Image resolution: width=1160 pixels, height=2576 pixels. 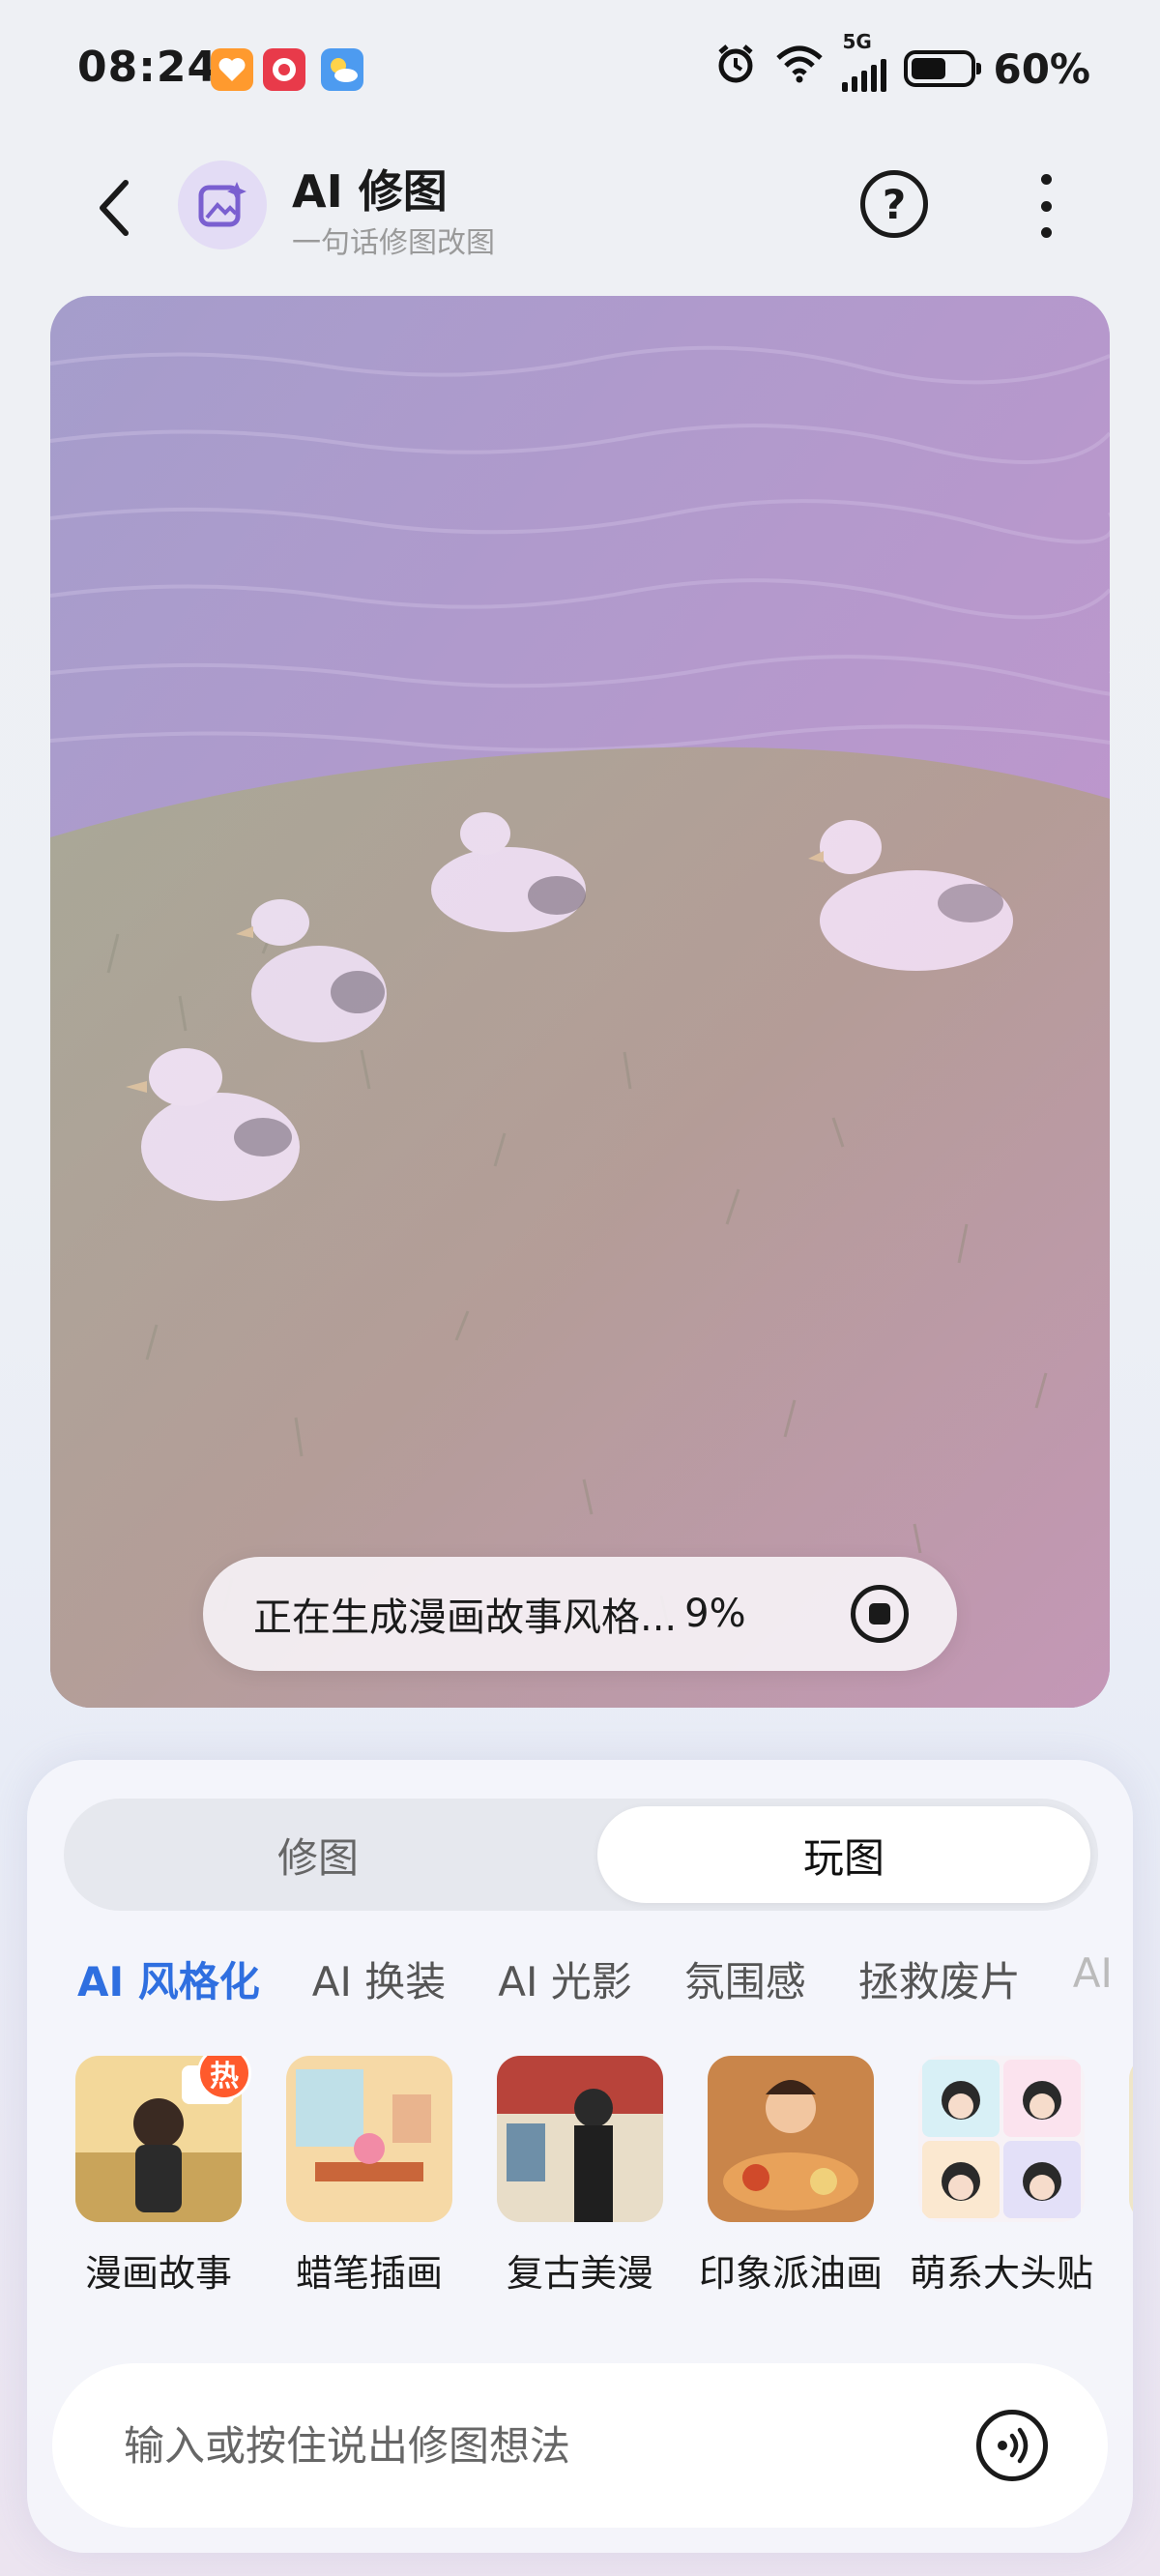 I want to click on stop-button, so click(x=880, y=1614).